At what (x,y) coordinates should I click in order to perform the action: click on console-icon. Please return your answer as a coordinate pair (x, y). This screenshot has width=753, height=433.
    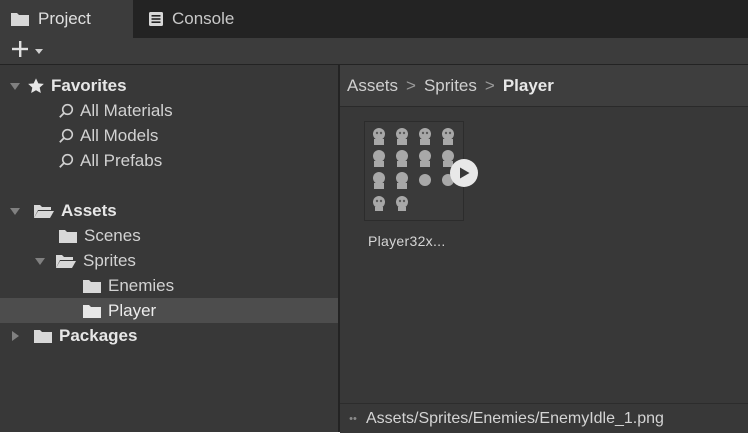
    Looking at the image, I should click on (156, 19).